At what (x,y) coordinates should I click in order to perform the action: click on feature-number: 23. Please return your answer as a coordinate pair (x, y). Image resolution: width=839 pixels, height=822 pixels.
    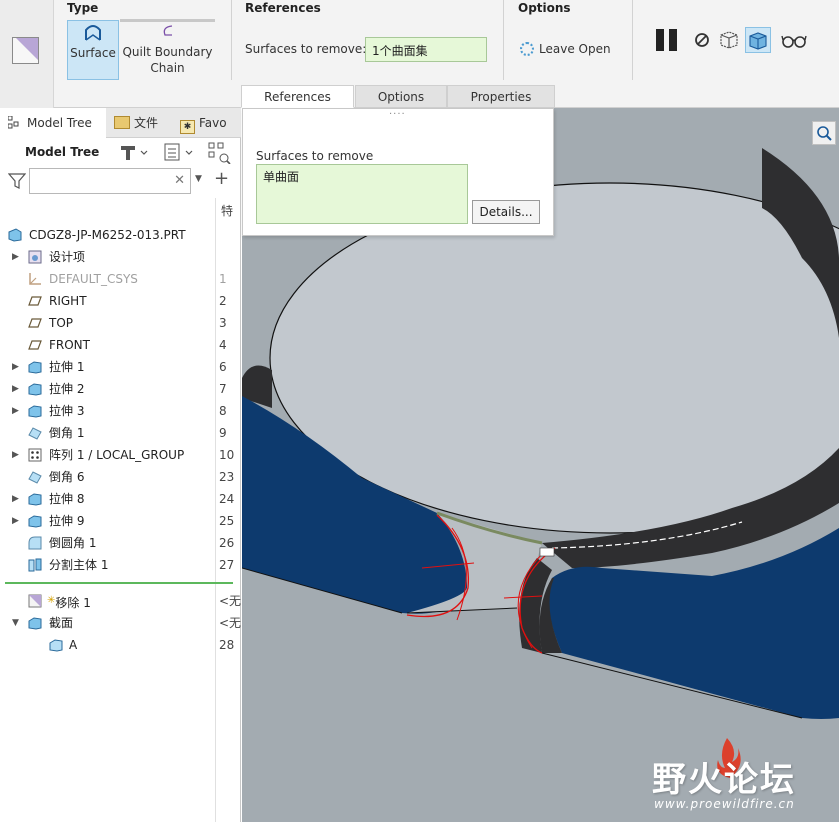
    Looking at the image, I should click on (227, 477).